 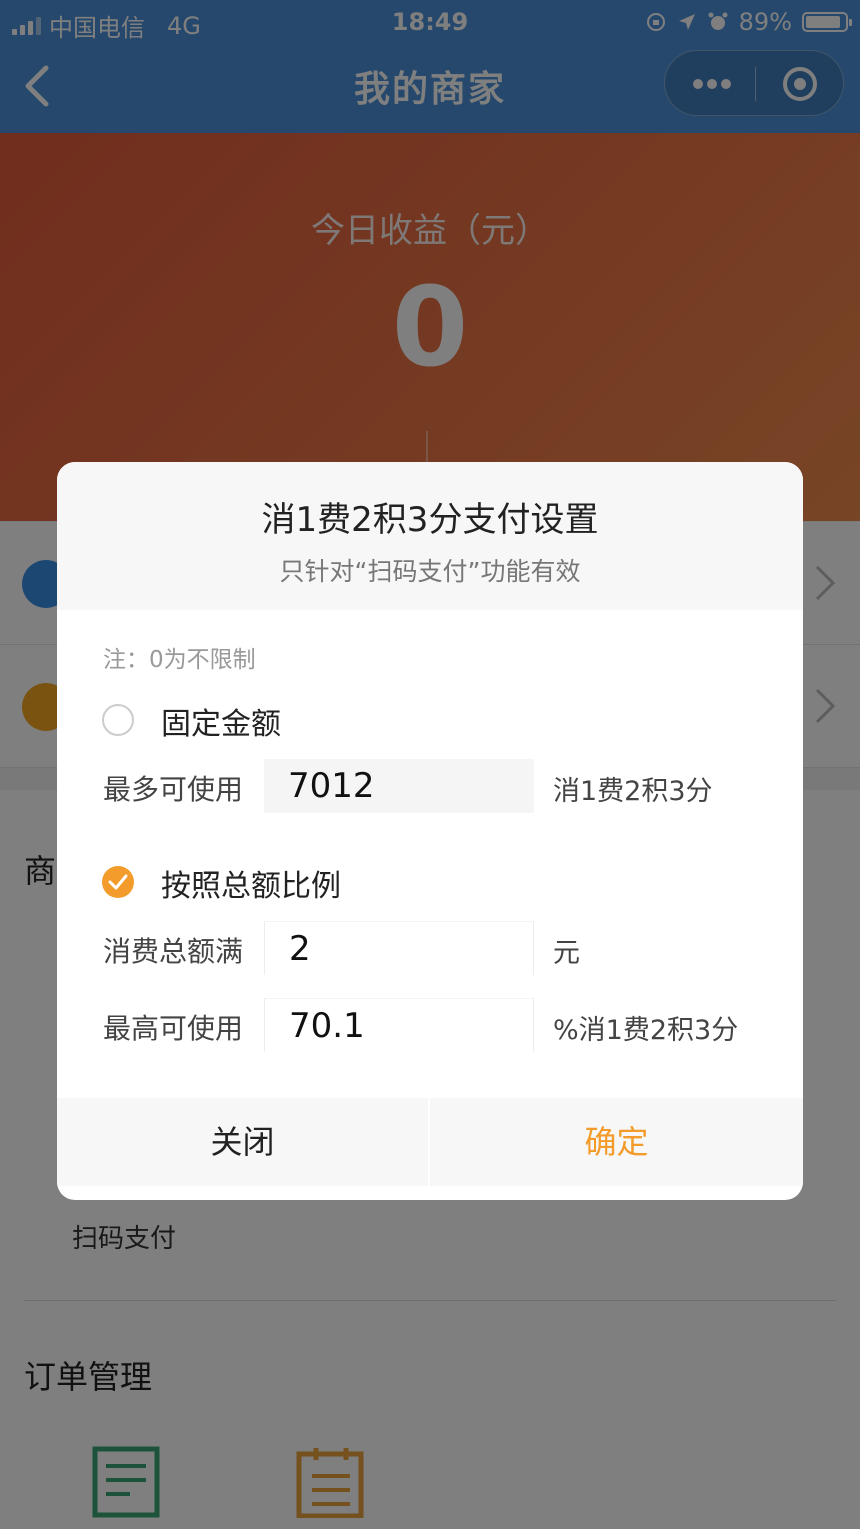 What do you see at coordinates (242, 1142) in the screenshot?
I see `close-button: 关闭` at bounding box center [242, 1142].